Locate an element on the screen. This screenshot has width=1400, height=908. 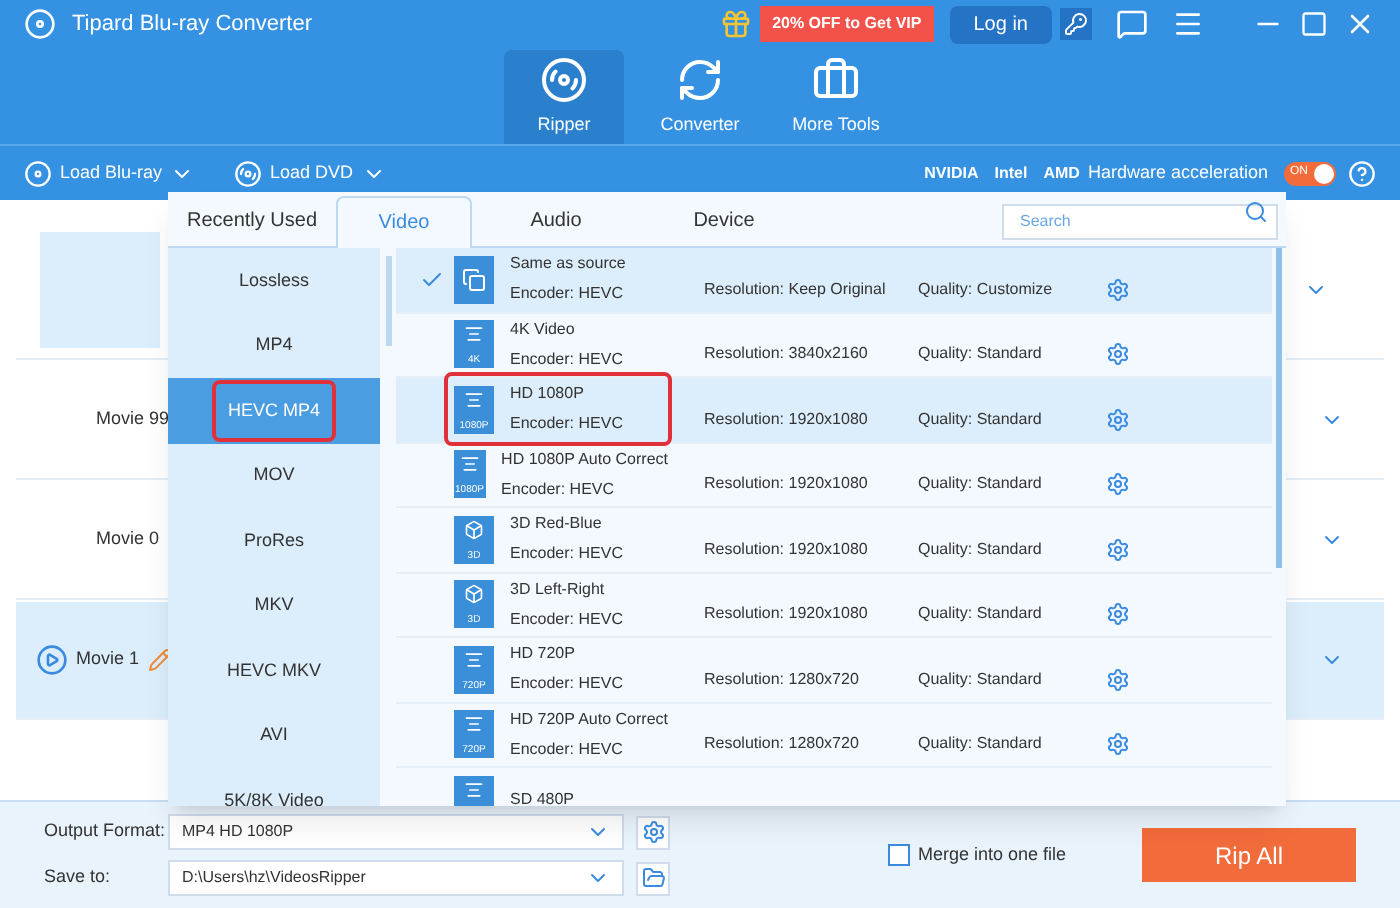
format-tab: Device is located at coordinates (724, 220).